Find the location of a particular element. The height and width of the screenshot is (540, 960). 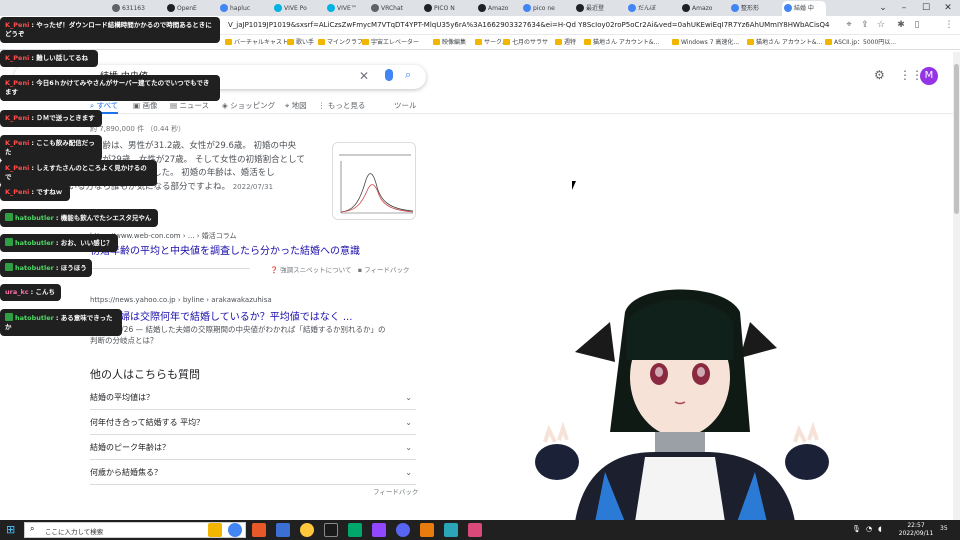

bookmark-item: 映像編集 is located at coordinates (449, 42).